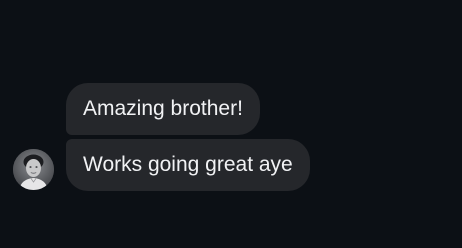 Image resolution: width=462 pixels, height=248 pixels. I want to click on message-bubble: Works going great aye, so click(188, 165).